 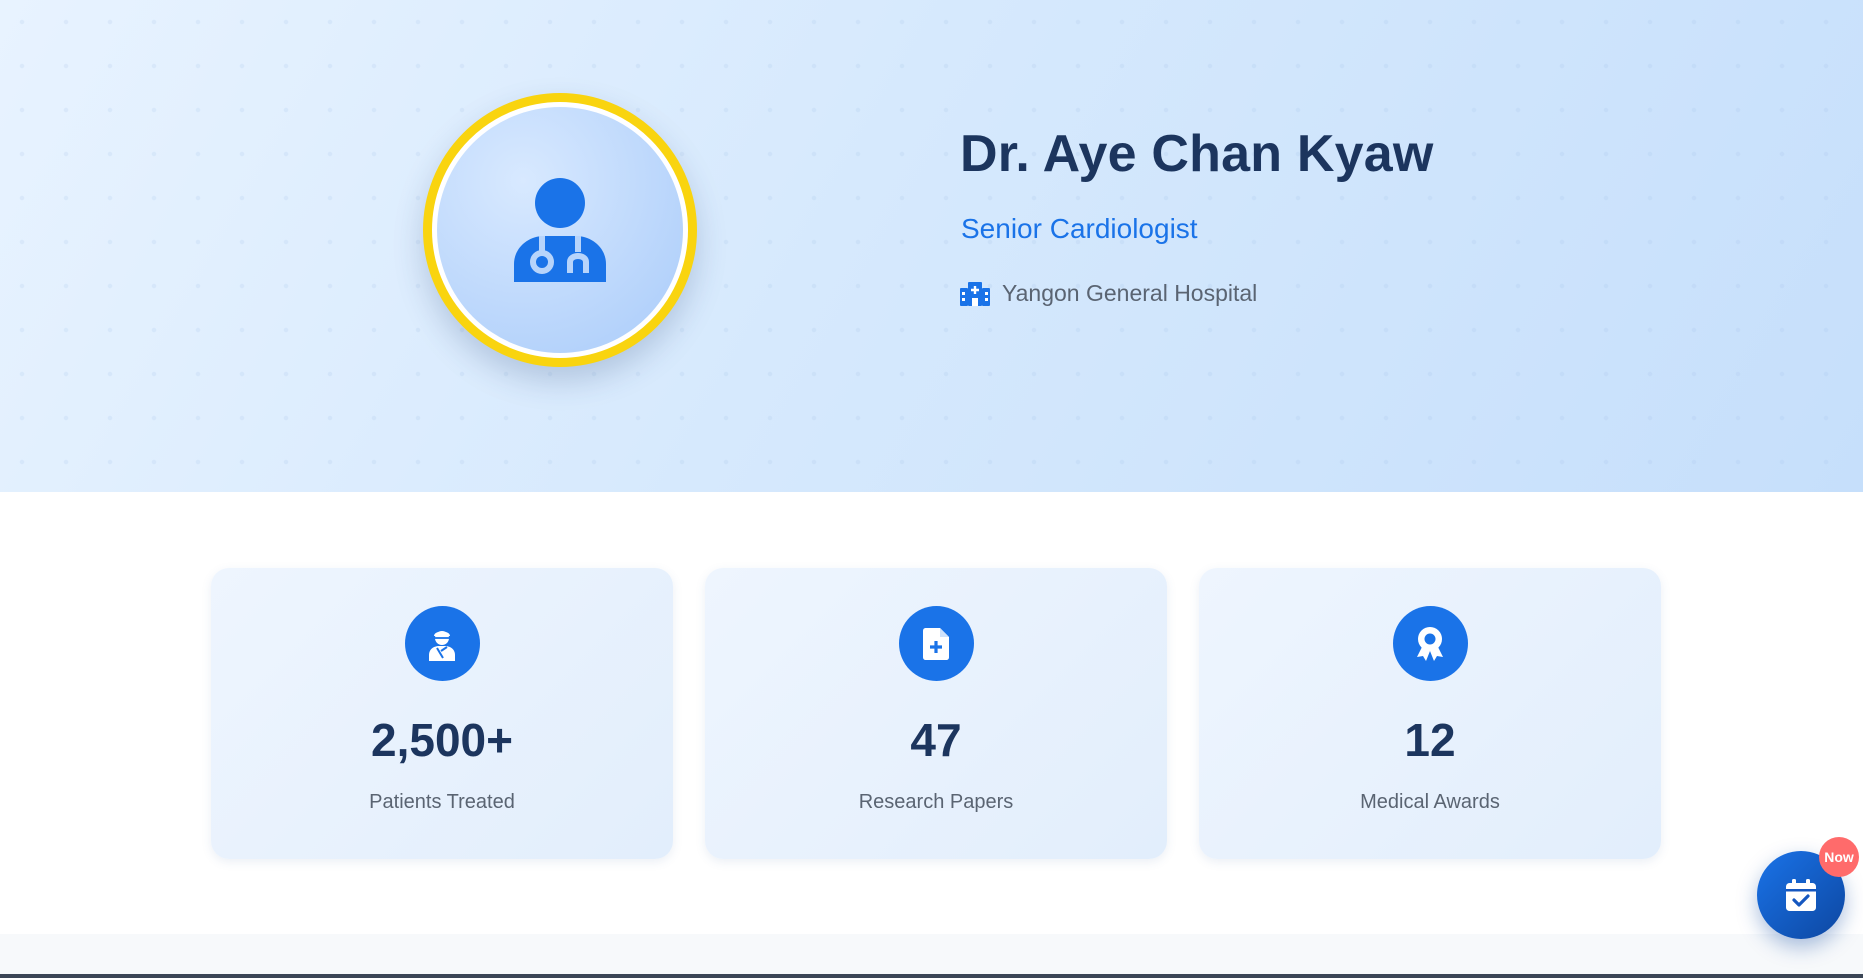 I want to click on doctor-name: Dr. Aye Chan Kyaw, so click(x=1197, y=154).